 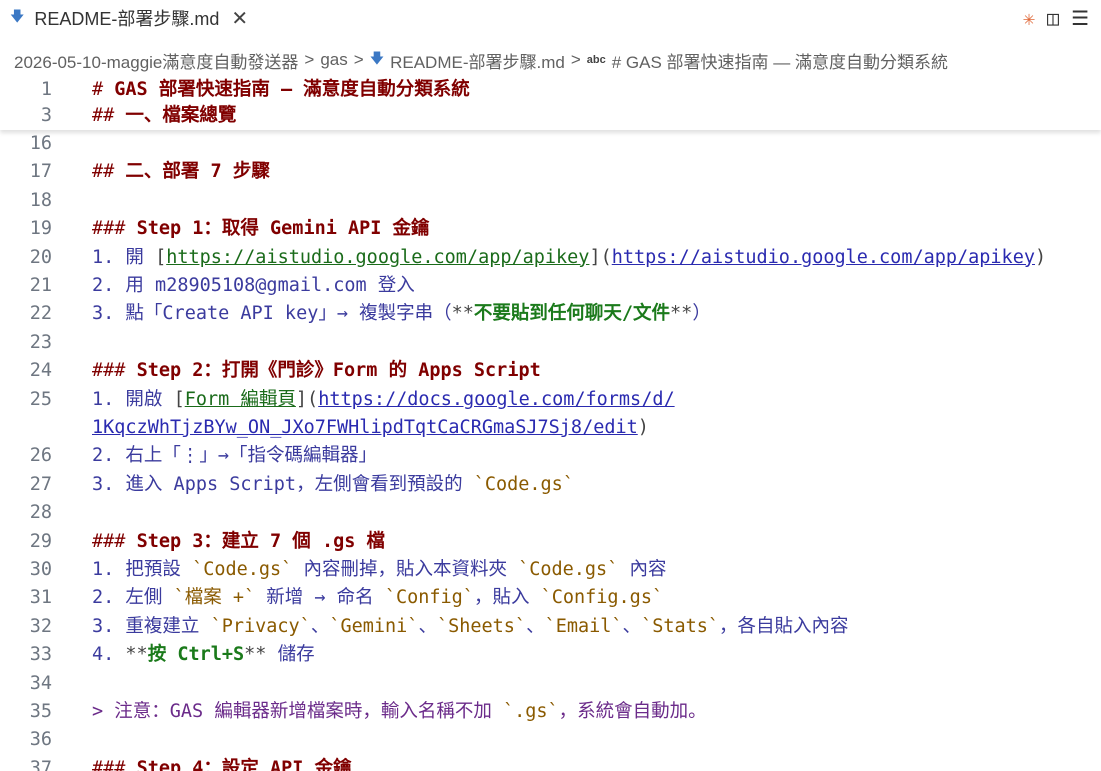 What do you see at coordinates (596, 60) in the screenshot?
I see `symbol-string-icon: abc` at bounding box center [596, 60].